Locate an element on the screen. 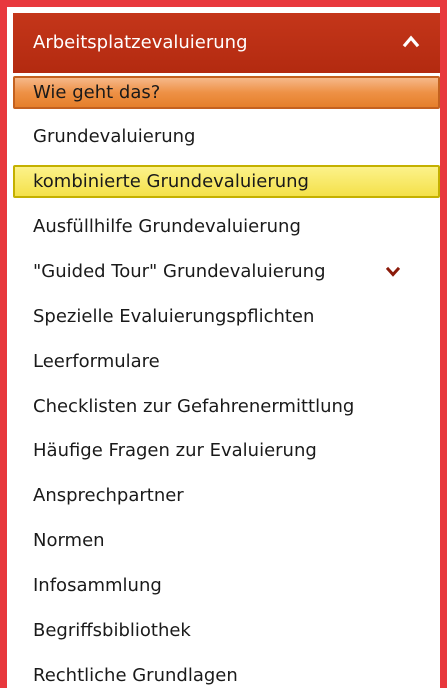 This screenshot has width=447, height=692. menu-item-label: Leerformulare is located at coordinates (96, 361).